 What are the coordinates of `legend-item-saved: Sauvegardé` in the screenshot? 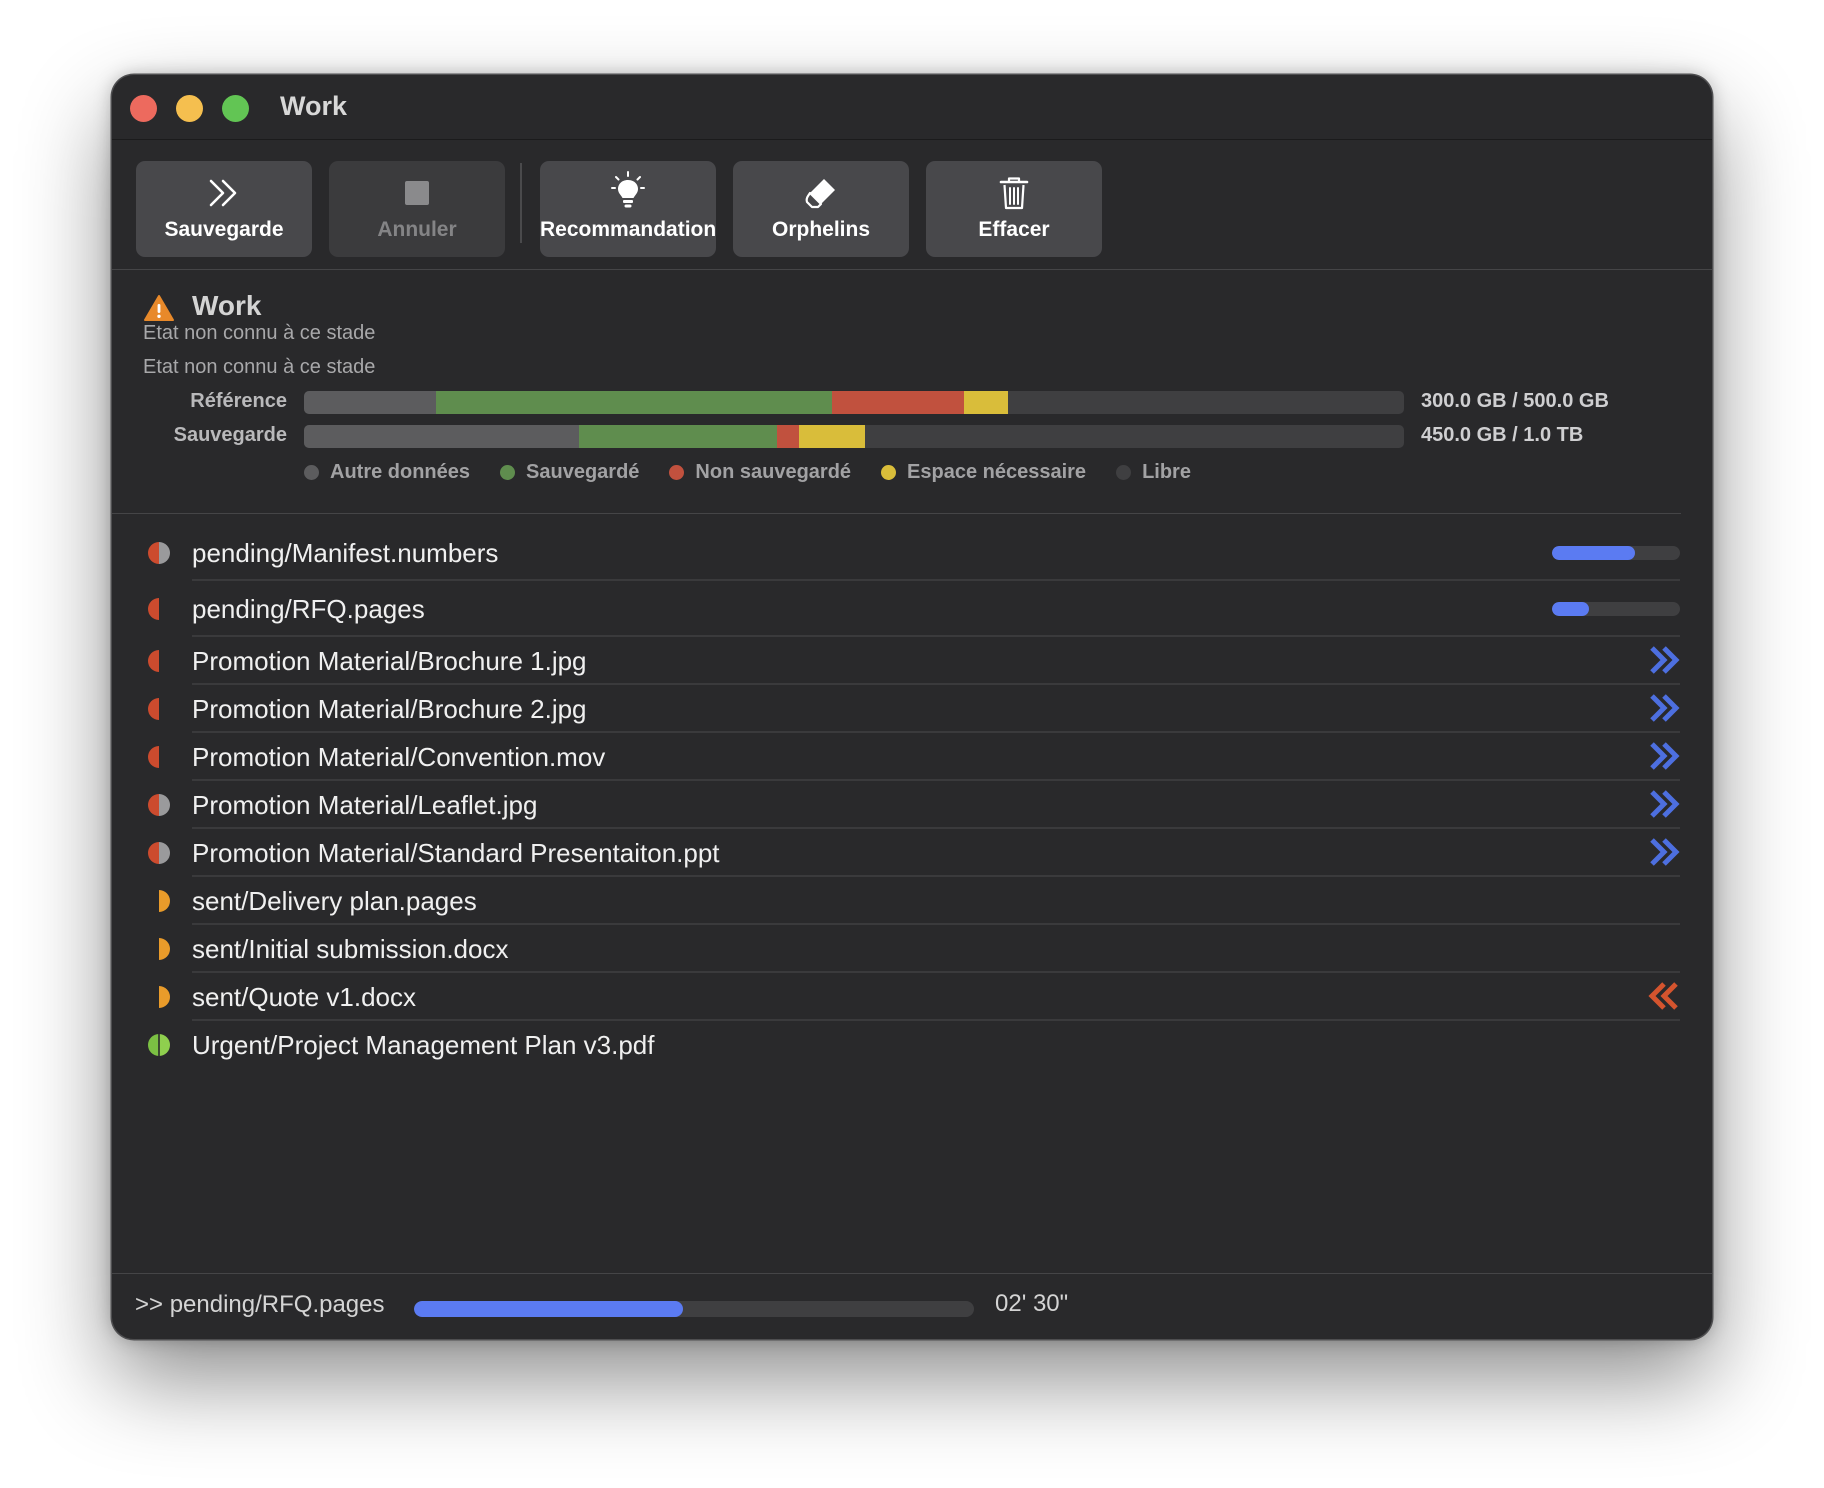 It's located at (569, 472).